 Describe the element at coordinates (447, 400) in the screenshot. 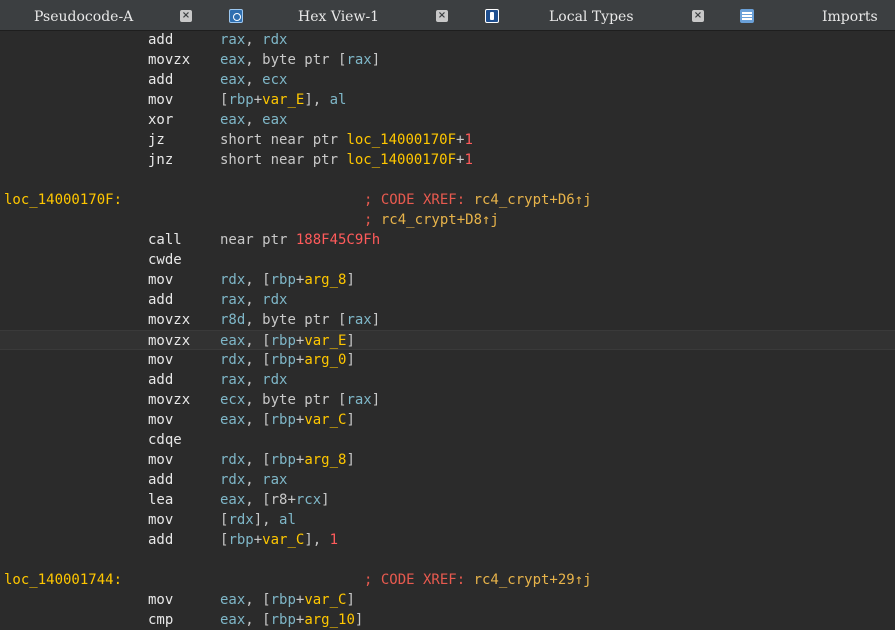

I see `instruction-line: movzx ecx, byte ptr [rax]` at that location.